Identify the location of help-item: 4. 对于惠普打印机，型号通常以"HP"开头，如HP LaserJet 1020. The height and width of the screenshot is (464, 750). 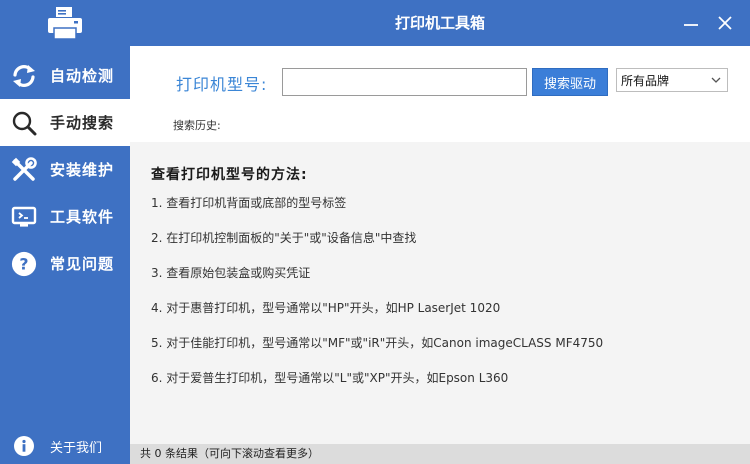
(326, 308).